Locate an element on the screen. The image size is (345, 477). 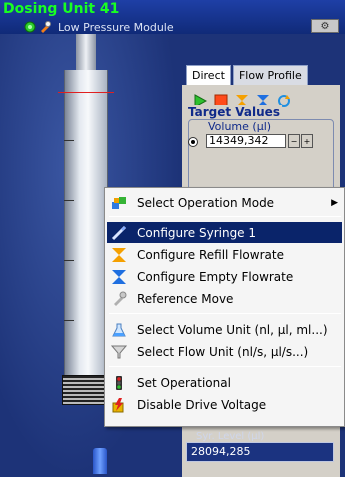
tab-flow-profile: Flow Profile is located at coordinates (270, 75).